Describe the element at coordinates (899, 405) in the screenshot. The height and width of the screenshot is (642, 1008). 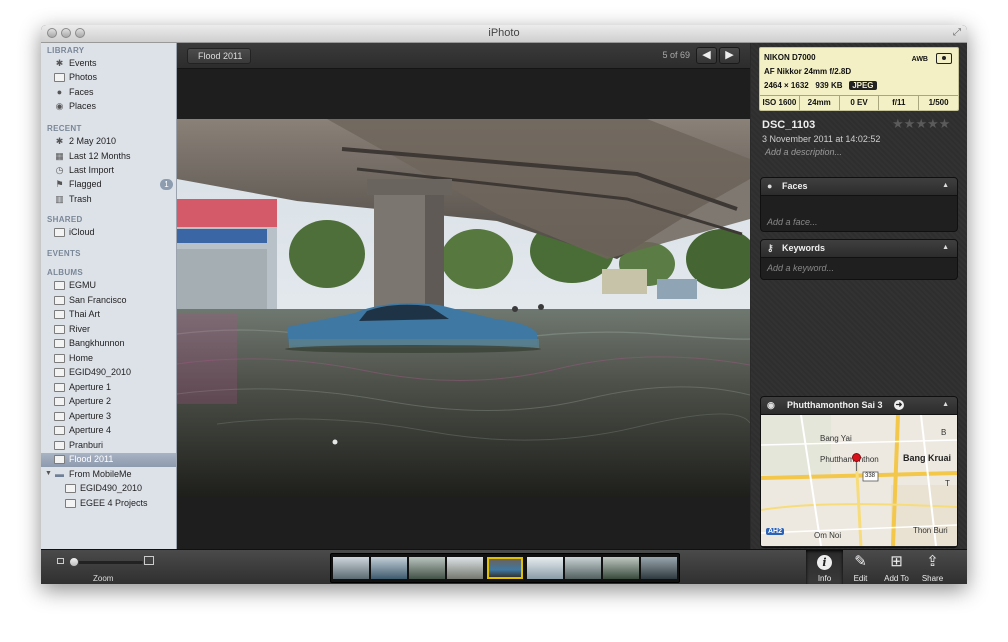
I see `arrow-right-circle-icon: ➜` at that location.